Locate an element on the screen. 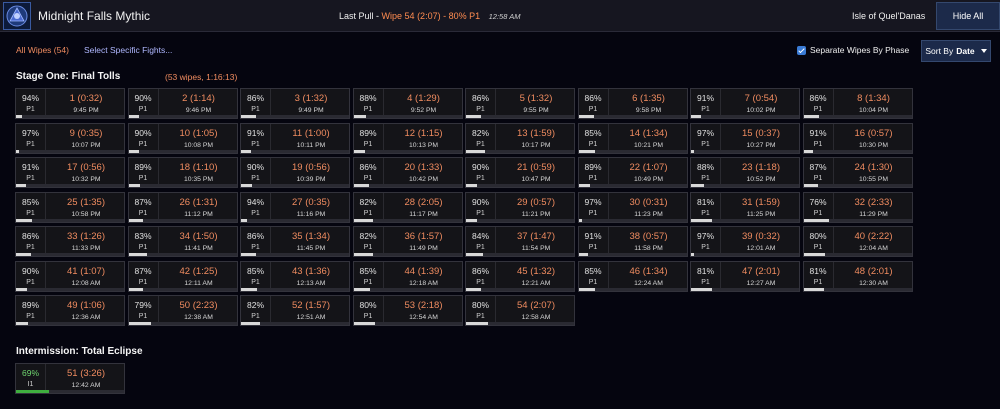  fight-time: 11:25 PM is located at coordinates (761, 214).